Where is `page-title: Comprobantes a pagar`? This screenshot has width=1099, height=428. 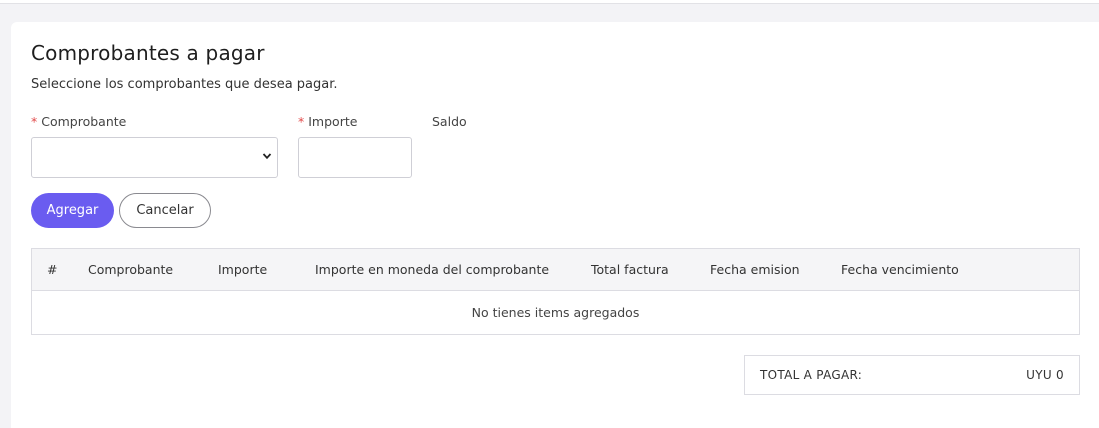 page-title: Comprobantes a pagar is located at coordinates (148, 53).